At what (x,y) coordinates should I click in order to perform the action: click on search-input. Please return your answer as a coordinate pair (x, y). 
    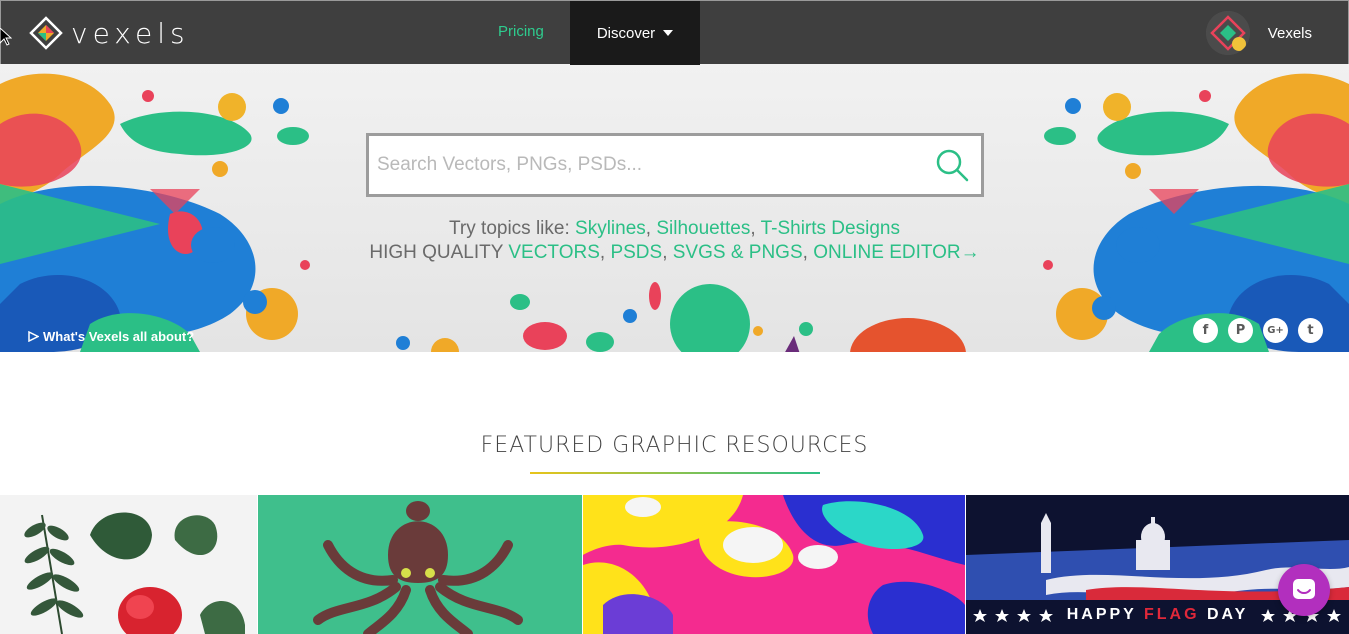
    Looking at the image, I should click on (646, 165).